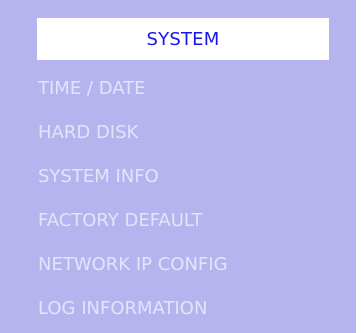 This screenshot has width=364, height=333. What do you see at coordinates (360, 166) in the screenshot?
I see `panel-right-edge` at bounding box center [360, 166].